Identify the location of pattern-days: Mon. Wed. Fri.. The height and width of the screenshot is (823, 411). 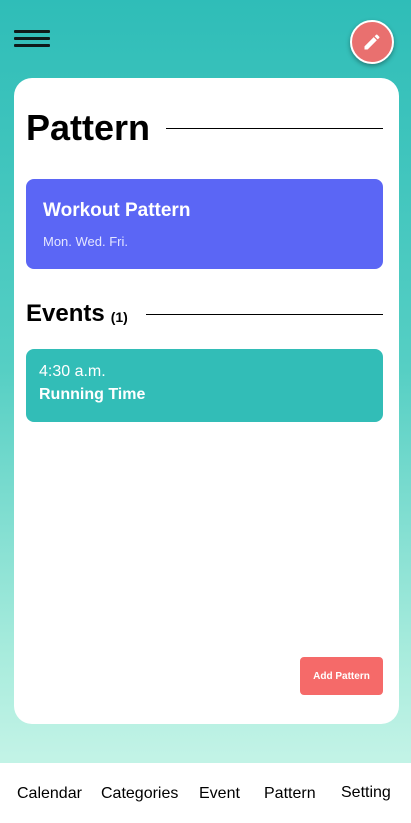
(86, 241).